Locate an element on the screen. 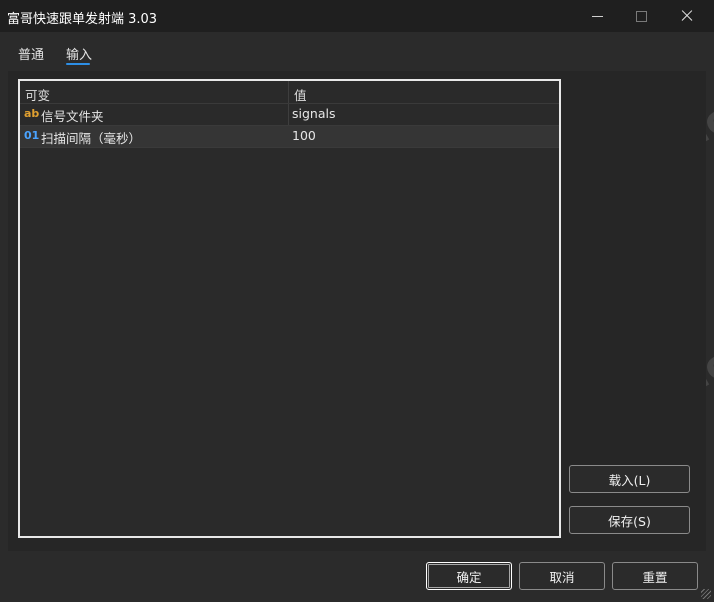 Image resolution: width=714 pixels, height=602 pixels. load-button: 载入(L) is located at coordinates (629, 479).